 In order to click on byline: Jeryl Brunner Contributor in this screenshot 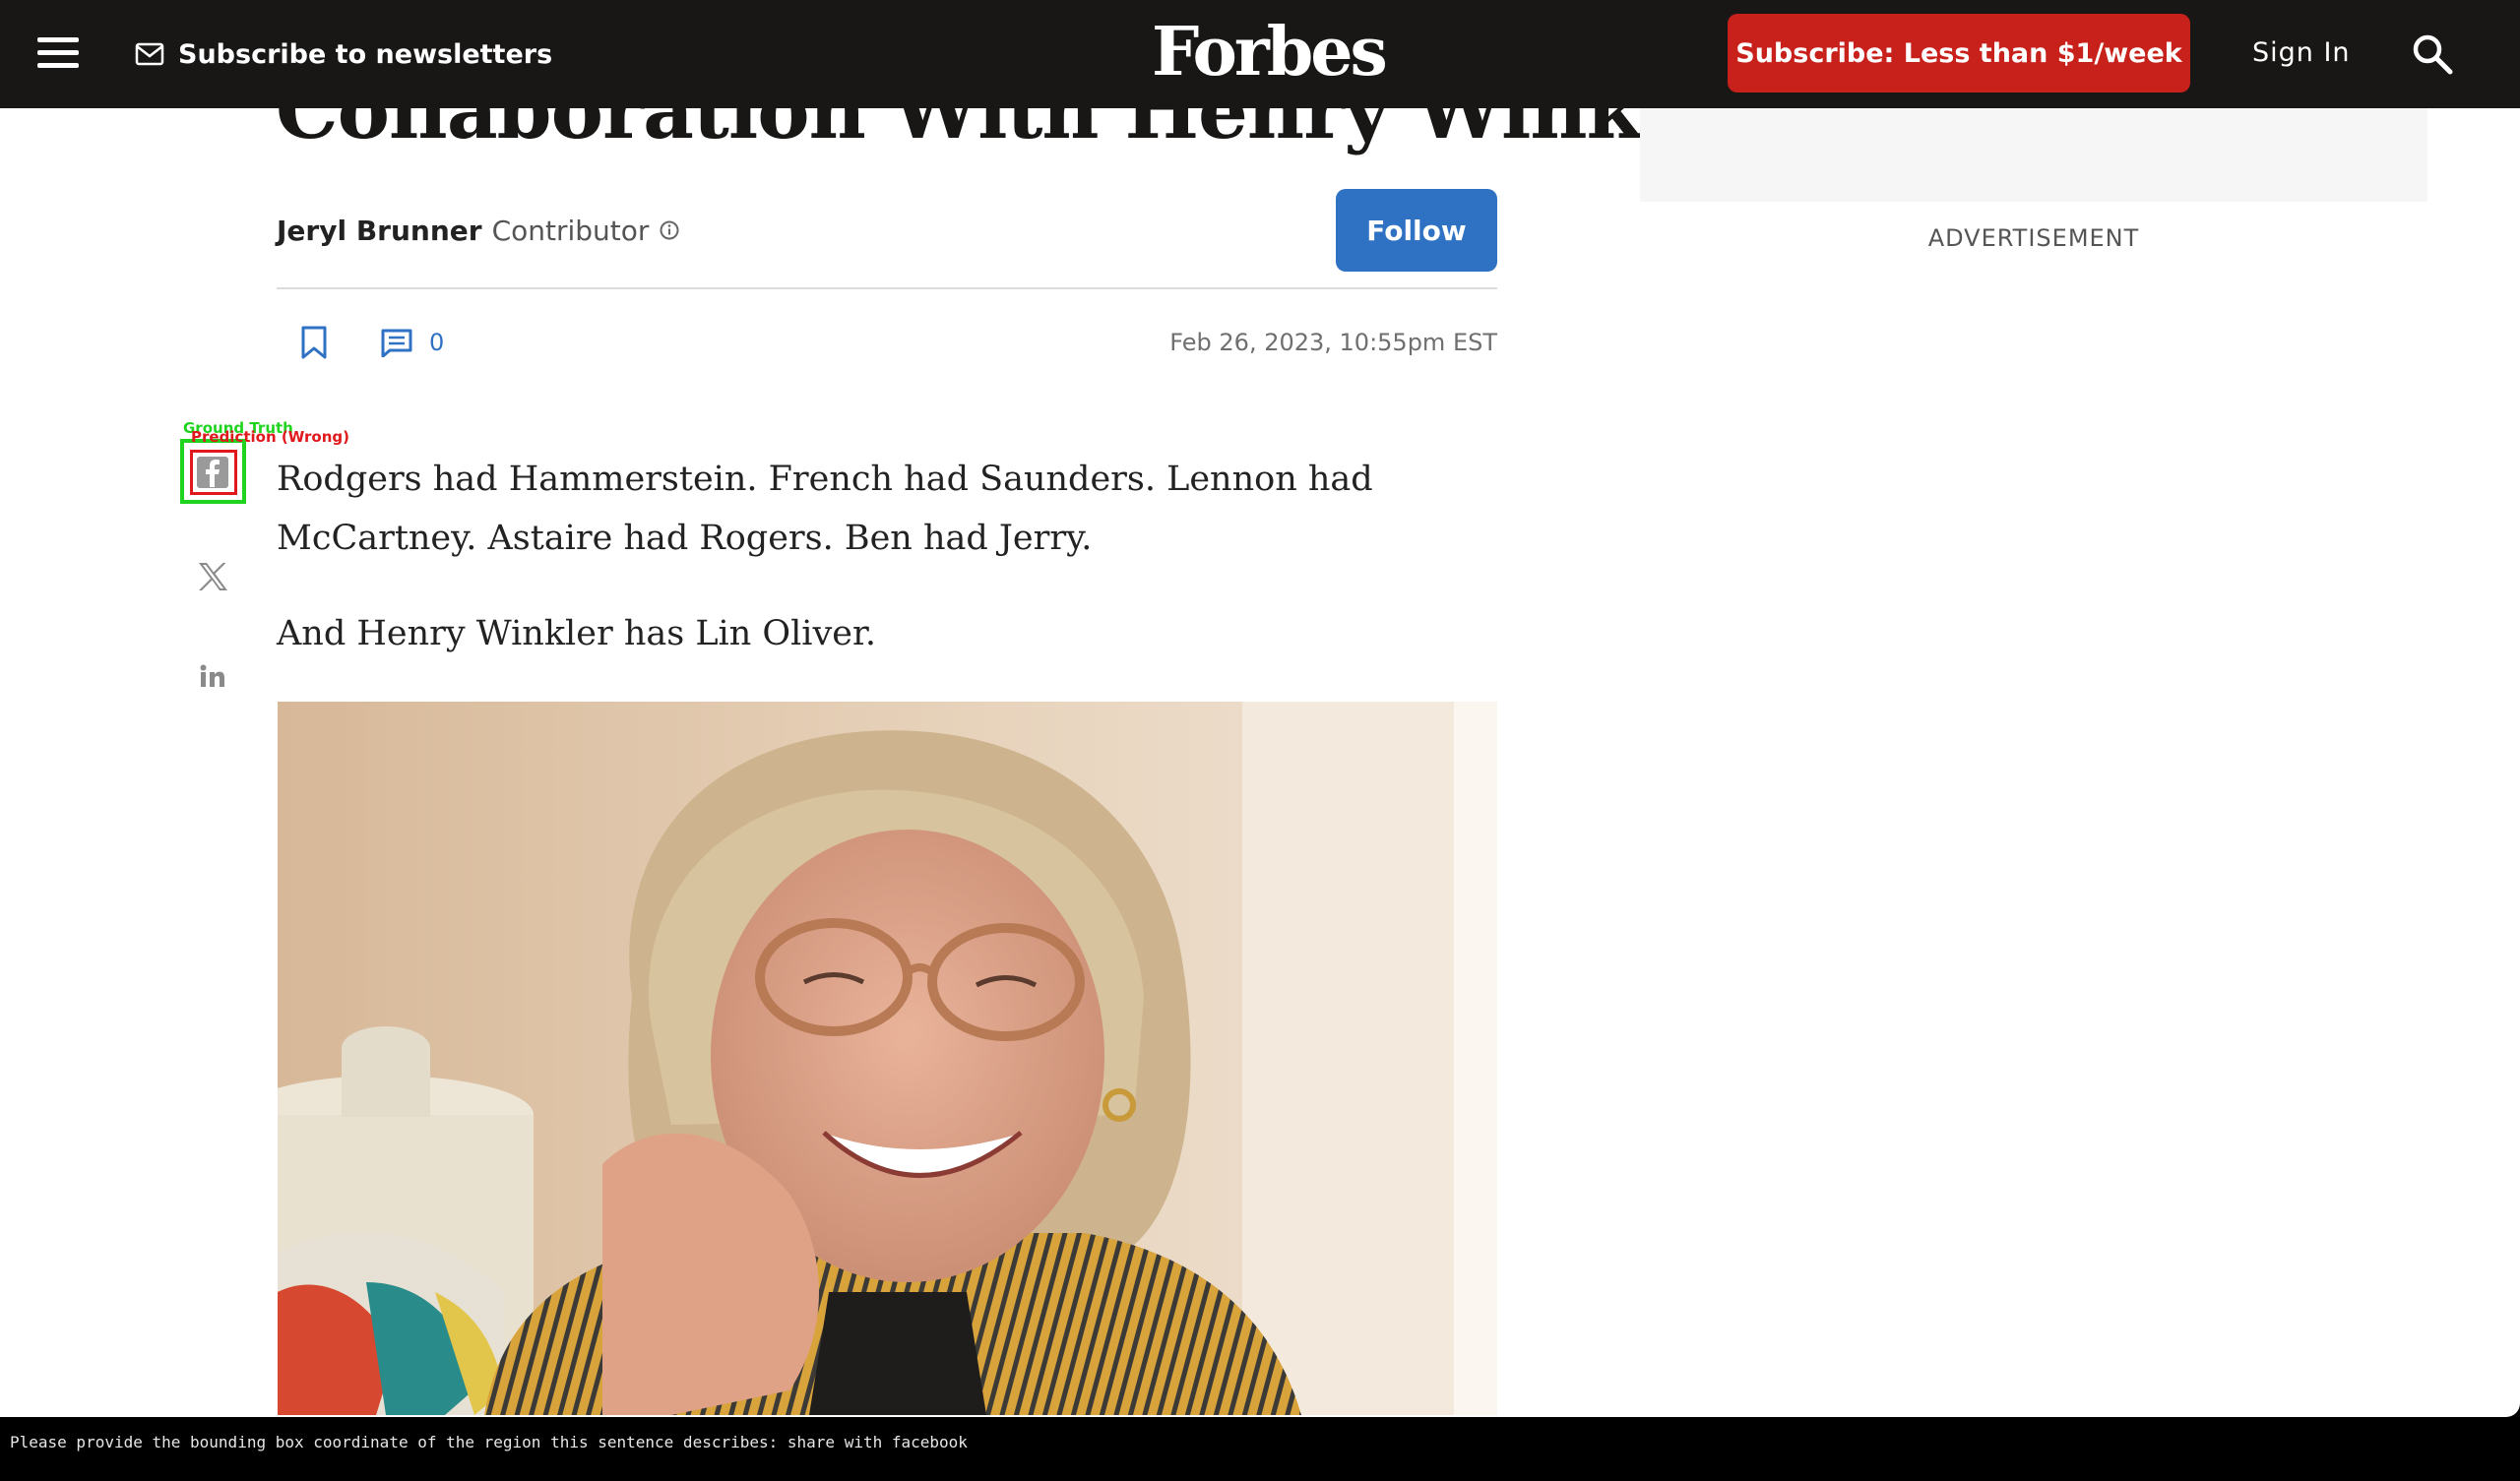, I will do `click(478, 230)`.